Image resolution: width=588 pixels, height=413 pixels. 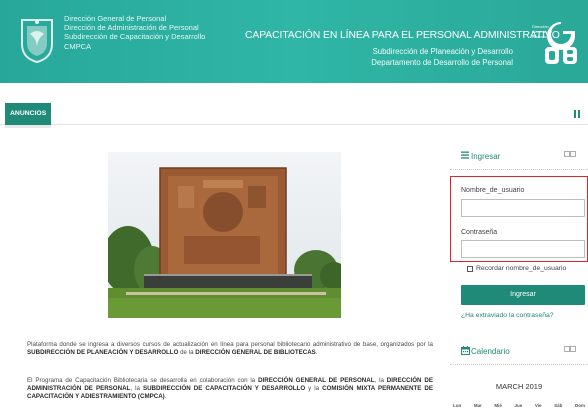 What do you see at coordinates (498, 405) in the screenshot?
I see `weekday-label: Mié` at bounding box center [498, 405].